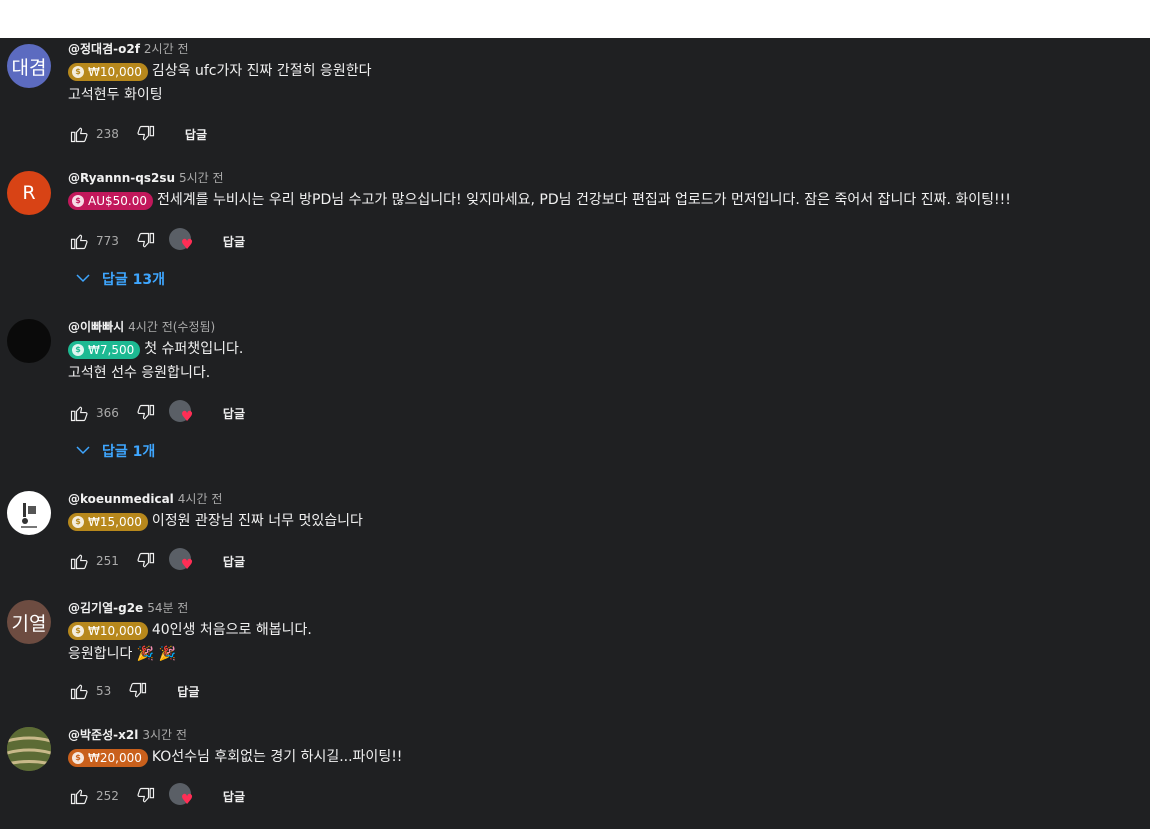 This screenshot has width=1150, height=829. I want to click on chip-amount: ₩7,500, so click(111, 350).